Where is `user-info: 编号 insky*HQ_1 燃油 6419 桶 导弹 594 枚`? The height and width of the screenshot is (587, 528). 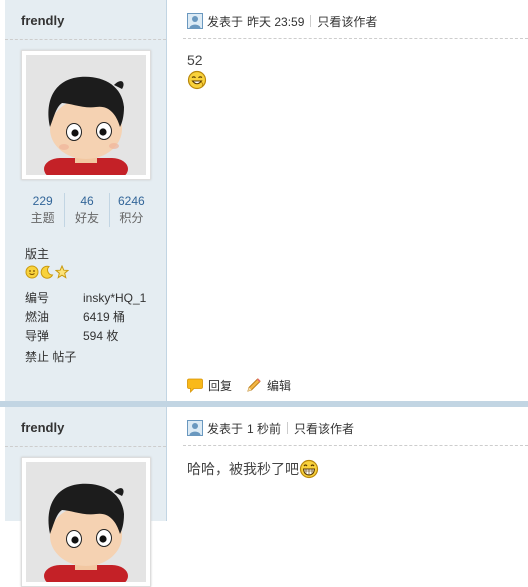 user-info: 编号 insky*HQ_1 燃油 6419 桶 导弹 594 枚 is located at coordinates (85, 317).